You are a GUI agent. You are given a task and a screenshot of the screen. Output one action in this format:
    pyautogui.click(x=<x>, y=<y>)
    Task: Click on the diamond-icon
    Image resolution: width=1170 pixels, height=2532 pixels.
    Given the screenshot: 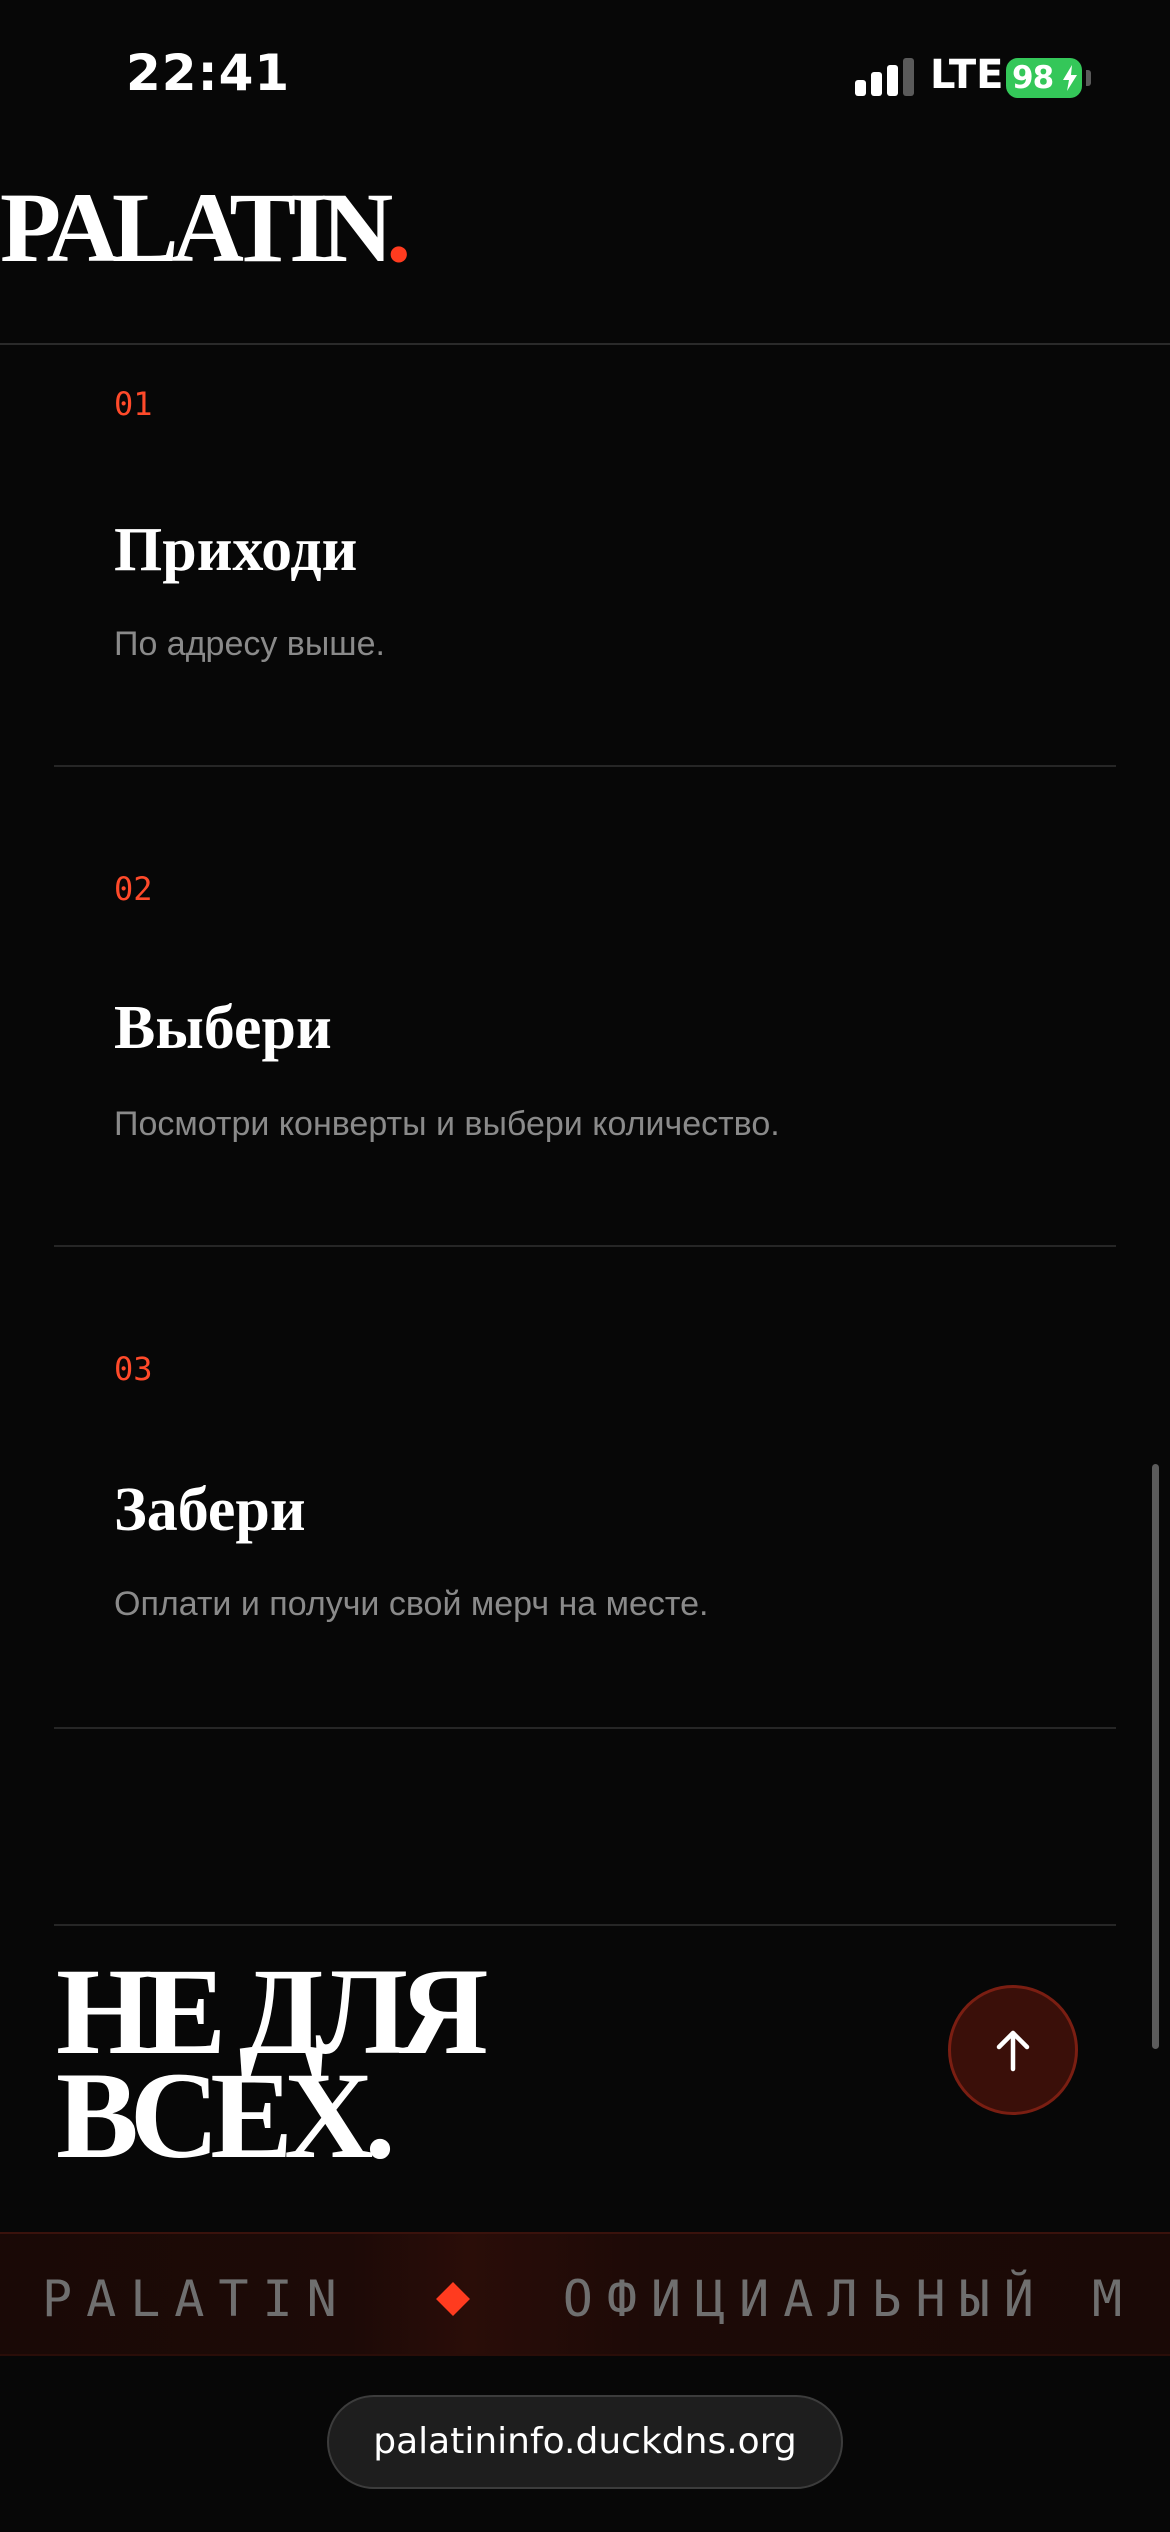 What is the action you would take?
    pyautogui.click(x=452, y=2298)
    